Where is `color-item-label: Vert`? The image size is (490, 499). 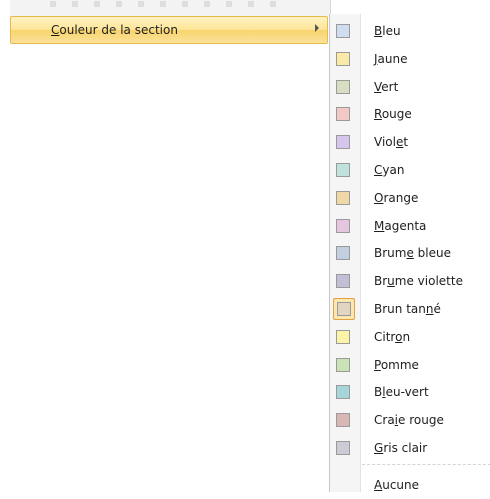 color-item-label: Vert is located at coordinates (386, 86).